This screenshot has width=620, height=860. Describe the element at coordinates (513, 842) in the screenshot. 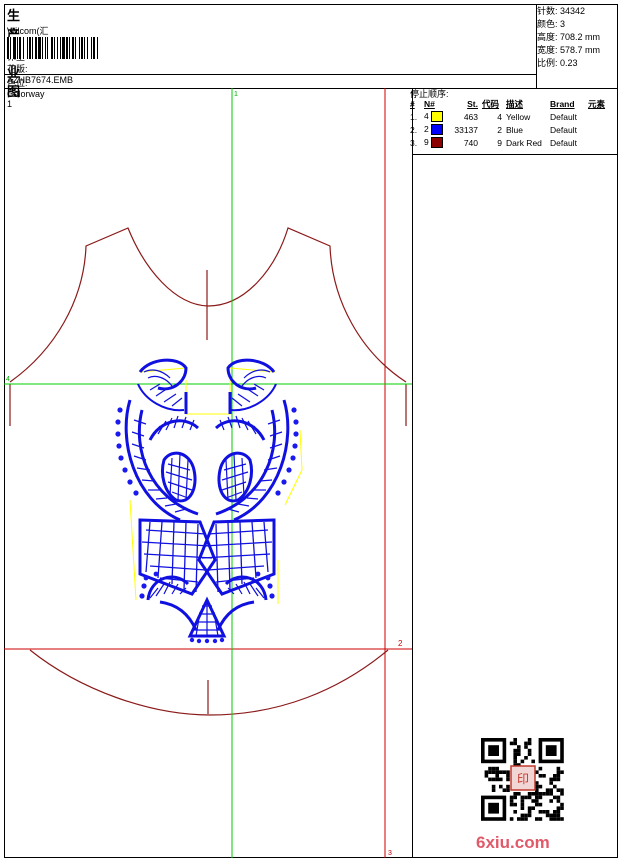

I see `watermark-text: 6xiu.com` at that location.